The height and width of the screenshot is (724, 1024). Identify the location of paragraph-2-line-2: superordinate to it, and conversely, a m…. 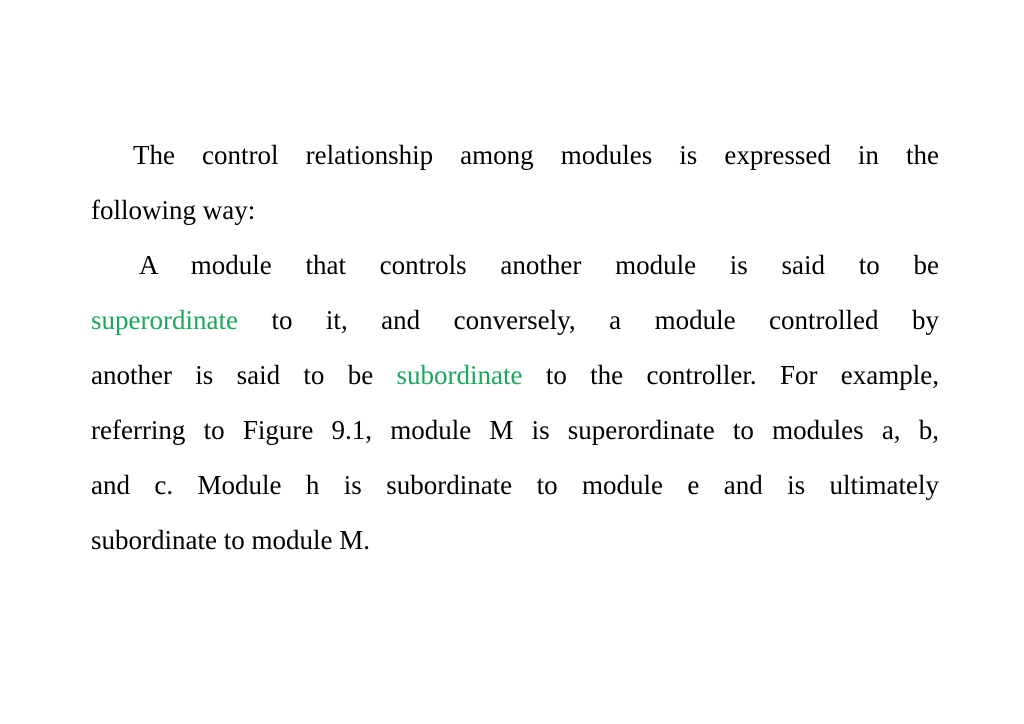
(515, 320).